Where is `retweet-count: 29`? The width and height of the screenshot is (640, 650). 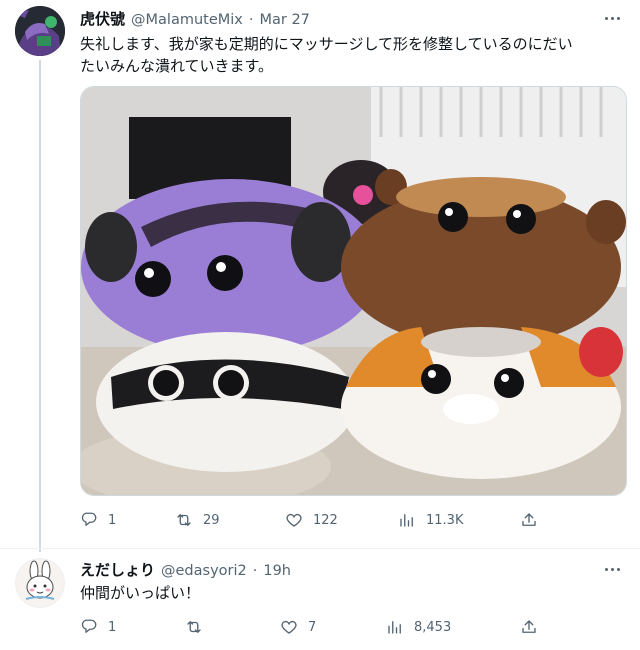 retweet-count: 29 is located at coordinates (211, 520).